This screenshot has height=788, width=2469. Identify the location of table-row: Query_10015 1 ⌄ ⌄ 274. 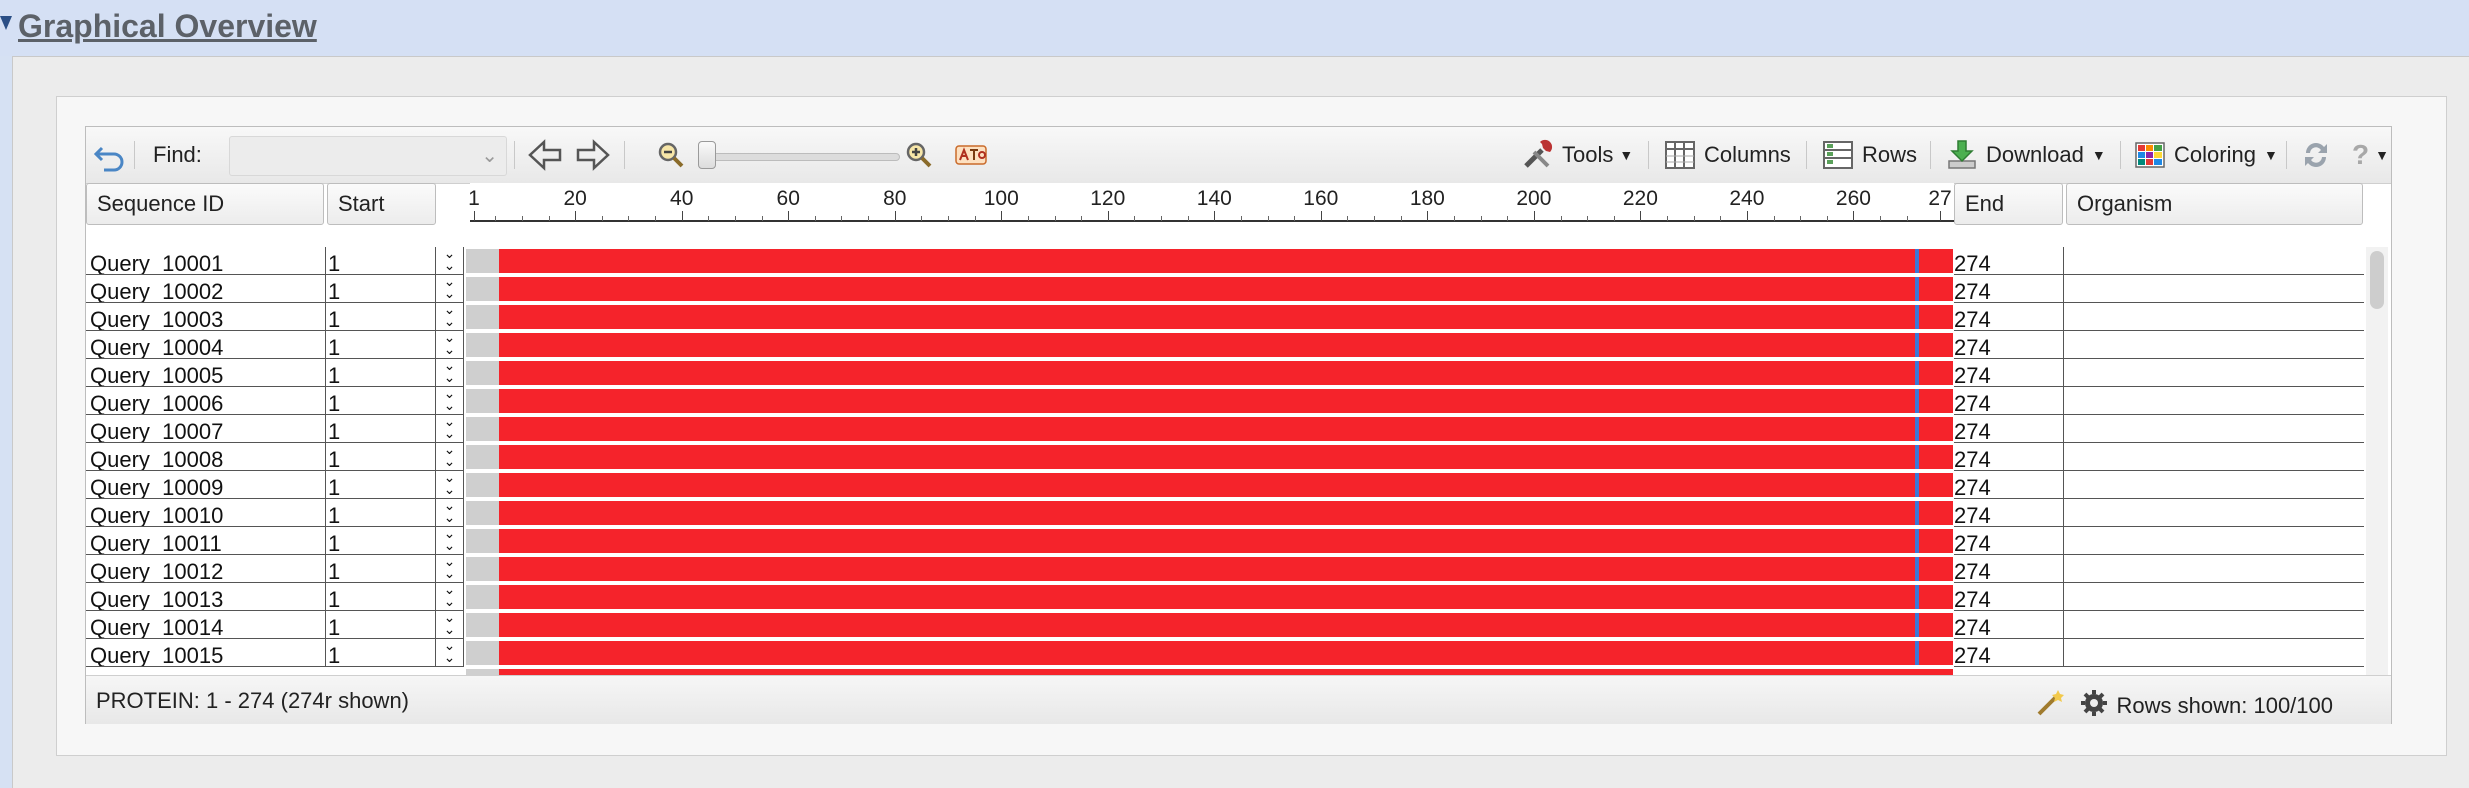
(1238, 653).